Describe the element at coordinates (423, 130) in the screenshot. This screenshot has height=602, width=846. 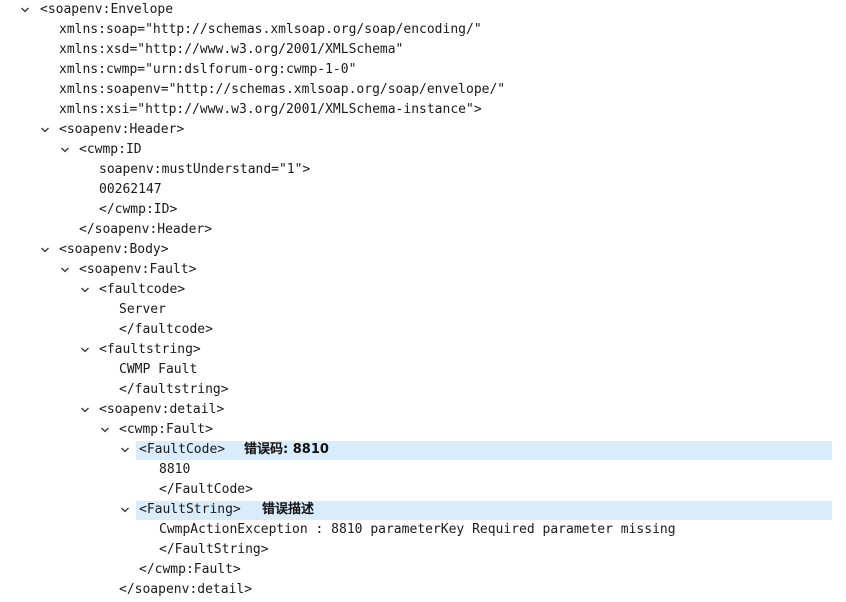
I see `tree-row-header: <soapenv:Header>` at that location.